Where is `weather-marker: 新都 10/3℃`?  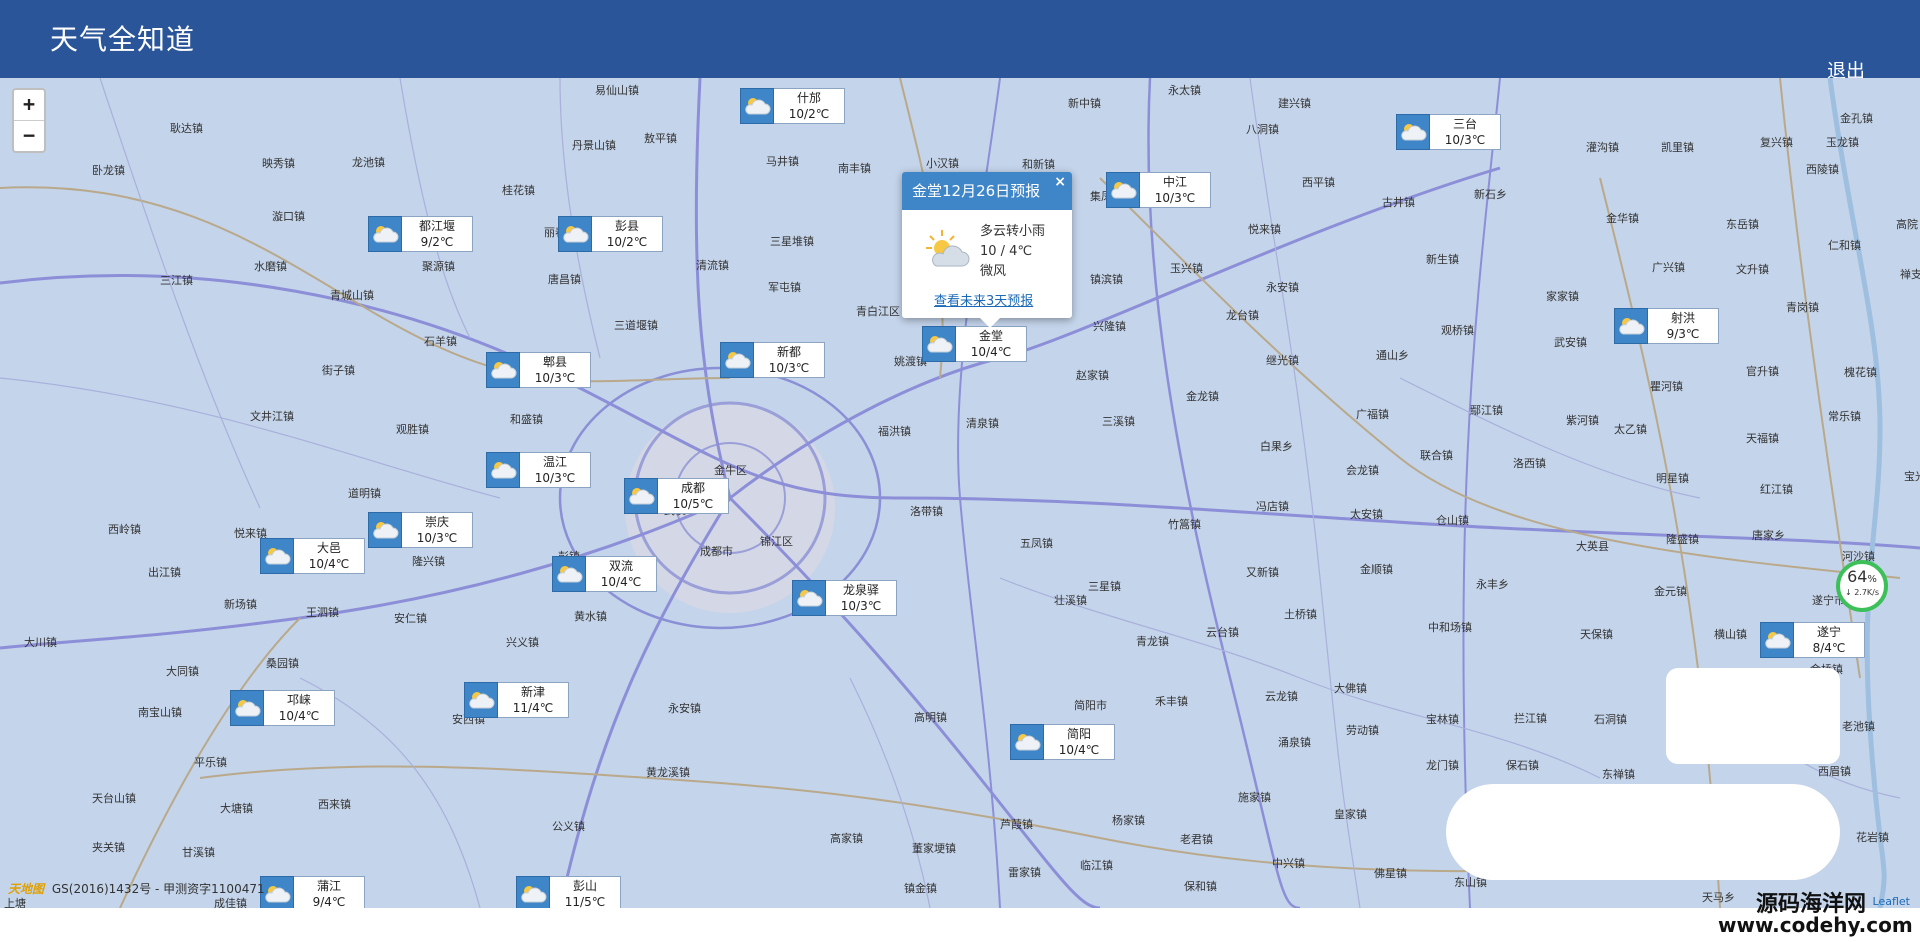 weather-marker: 新都 10/3℃ is located at coordinates (772, 360).